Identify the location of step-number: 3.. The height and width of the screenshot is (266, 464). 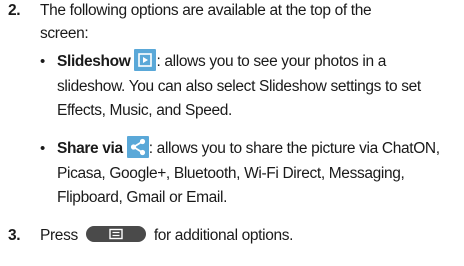
(14, 235).